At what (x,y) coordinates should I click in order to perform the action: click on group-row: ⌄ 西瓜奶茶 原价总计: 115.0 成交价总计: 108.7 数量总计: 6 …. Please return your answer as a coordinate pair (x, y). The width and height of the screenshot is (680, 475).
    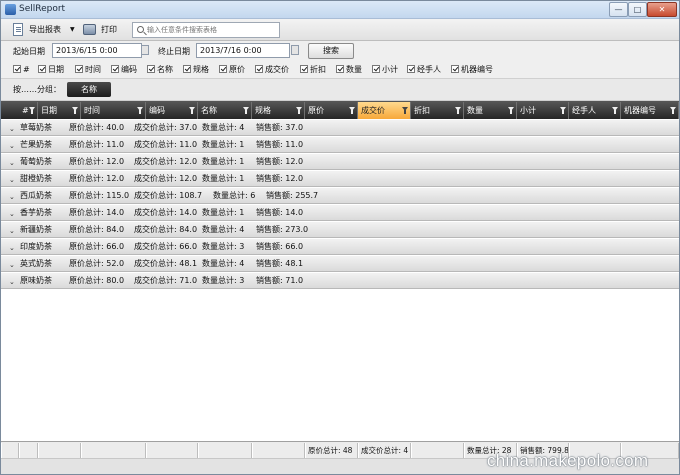
    Looking at the image, I should click on (340, 196).